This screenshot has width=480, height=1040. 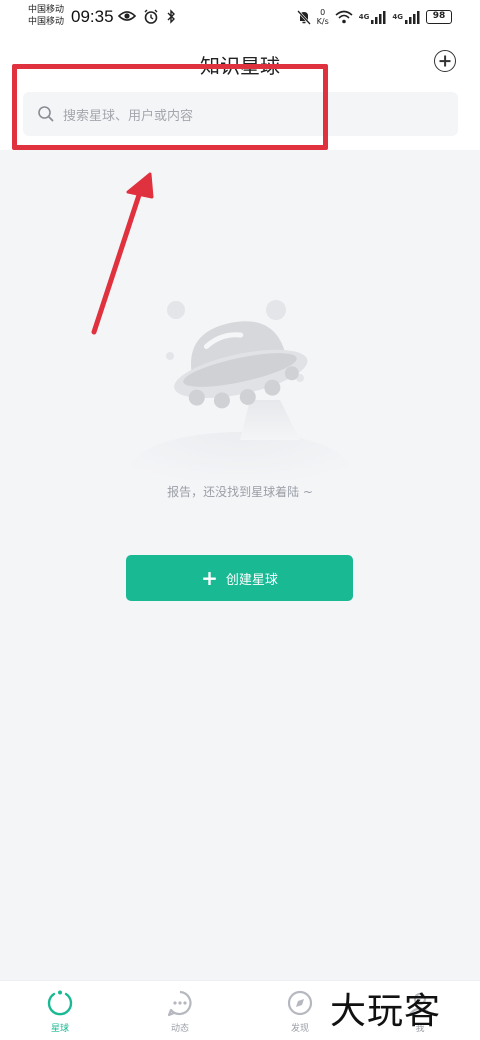 I want to click on alarm-icon, so click(x=151, y=16).